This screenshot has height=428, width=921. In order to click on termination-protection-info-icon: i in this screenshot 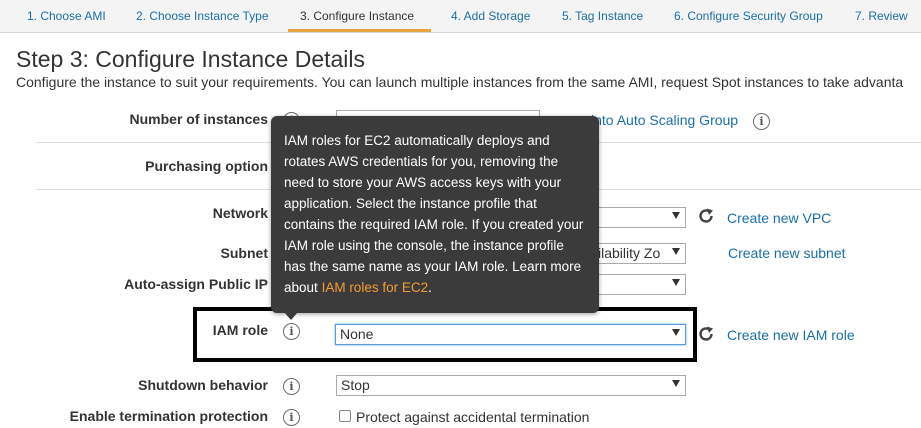, I will do `click(291, 417)`.